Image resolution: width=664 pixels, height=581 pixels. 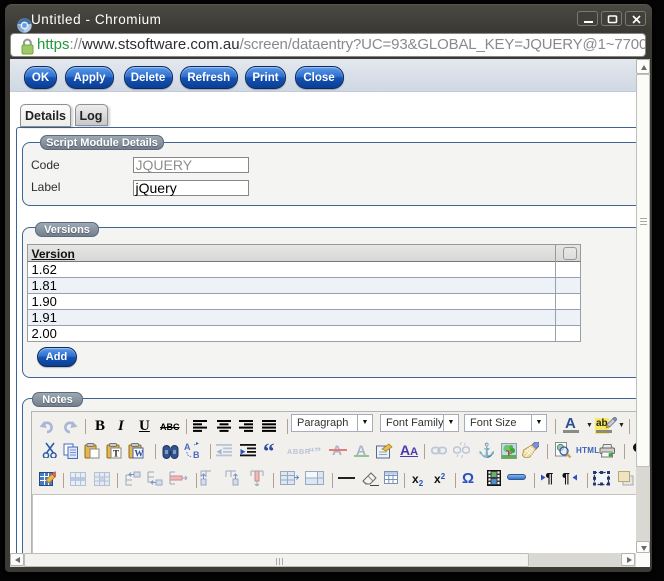 I want to click on svg-text: A, so click(x=187, y=447).